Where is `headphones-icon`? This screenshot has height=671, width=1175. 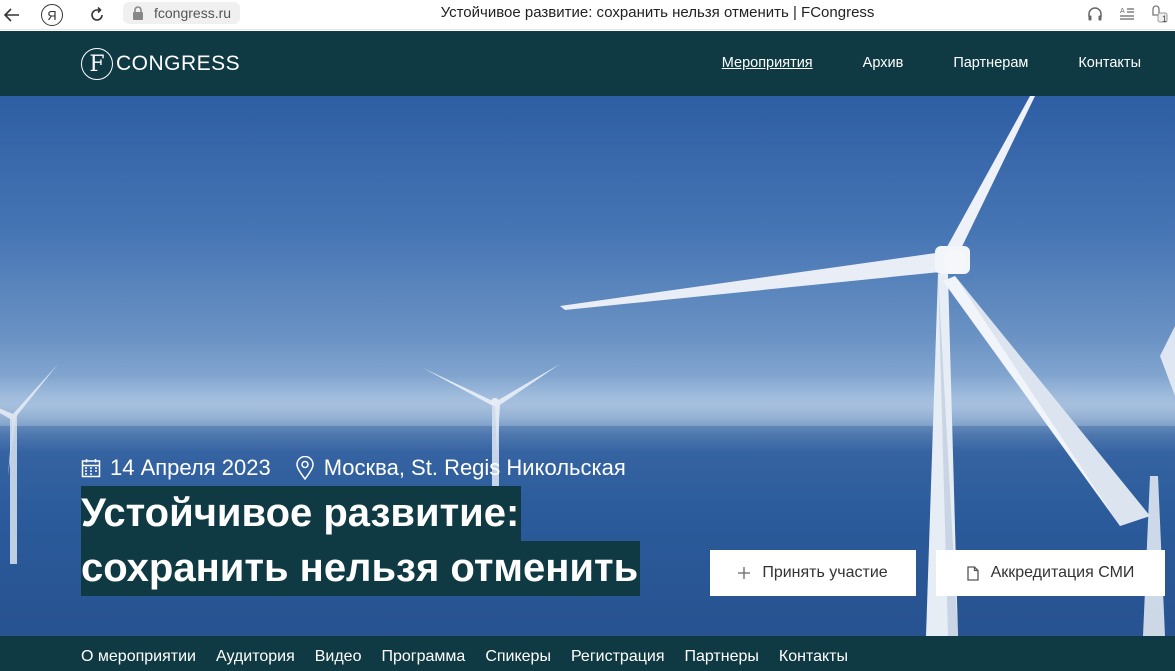
headphones-icon is located at coordinates (1095, 14).